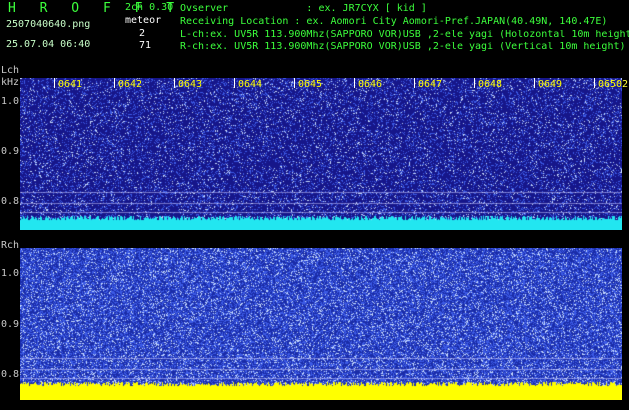  What do you see at coordinates (48, 24) in the screenshot?
I see `filename-label: 2507040640.png` at bounding box center [48, 24].